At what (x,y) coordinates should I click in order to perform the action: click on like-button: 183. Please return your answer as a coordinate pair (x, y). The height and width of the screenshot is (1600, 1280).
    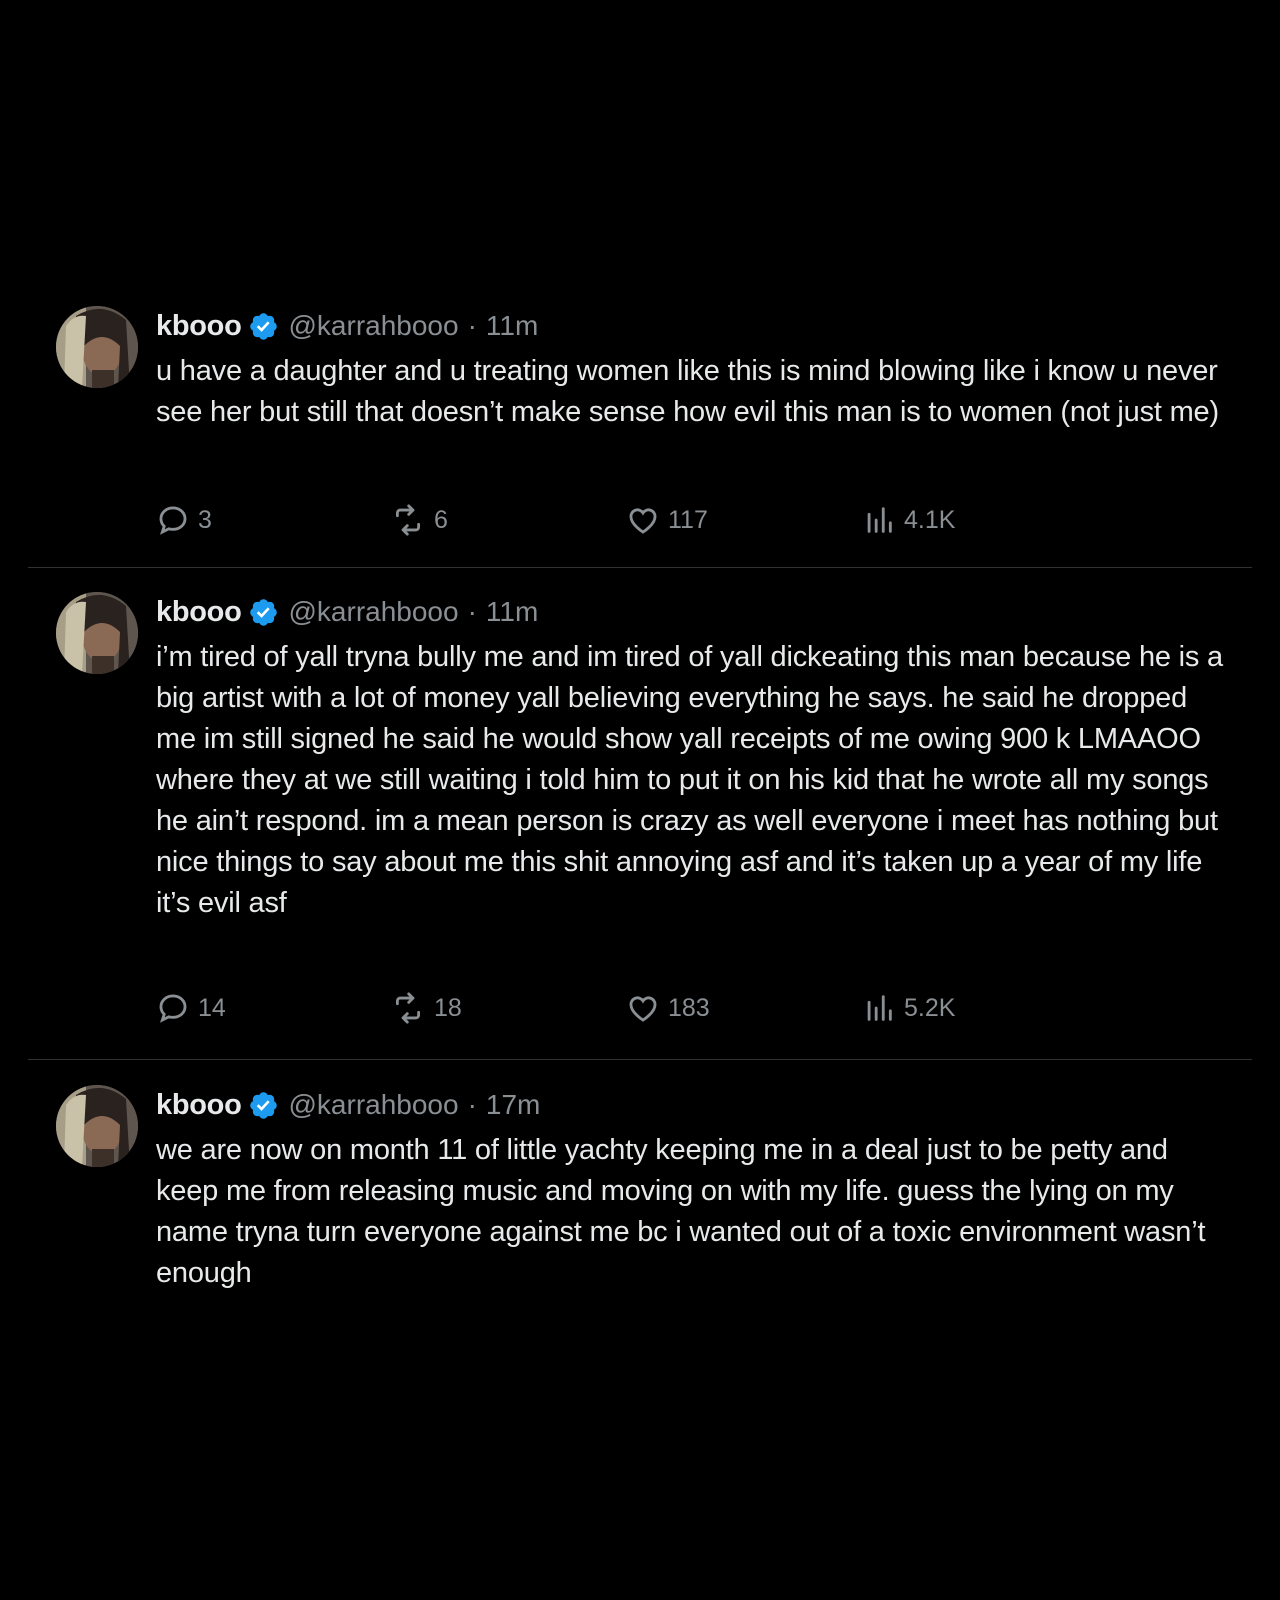
    Looking at the image, I should click on (668, 1008).